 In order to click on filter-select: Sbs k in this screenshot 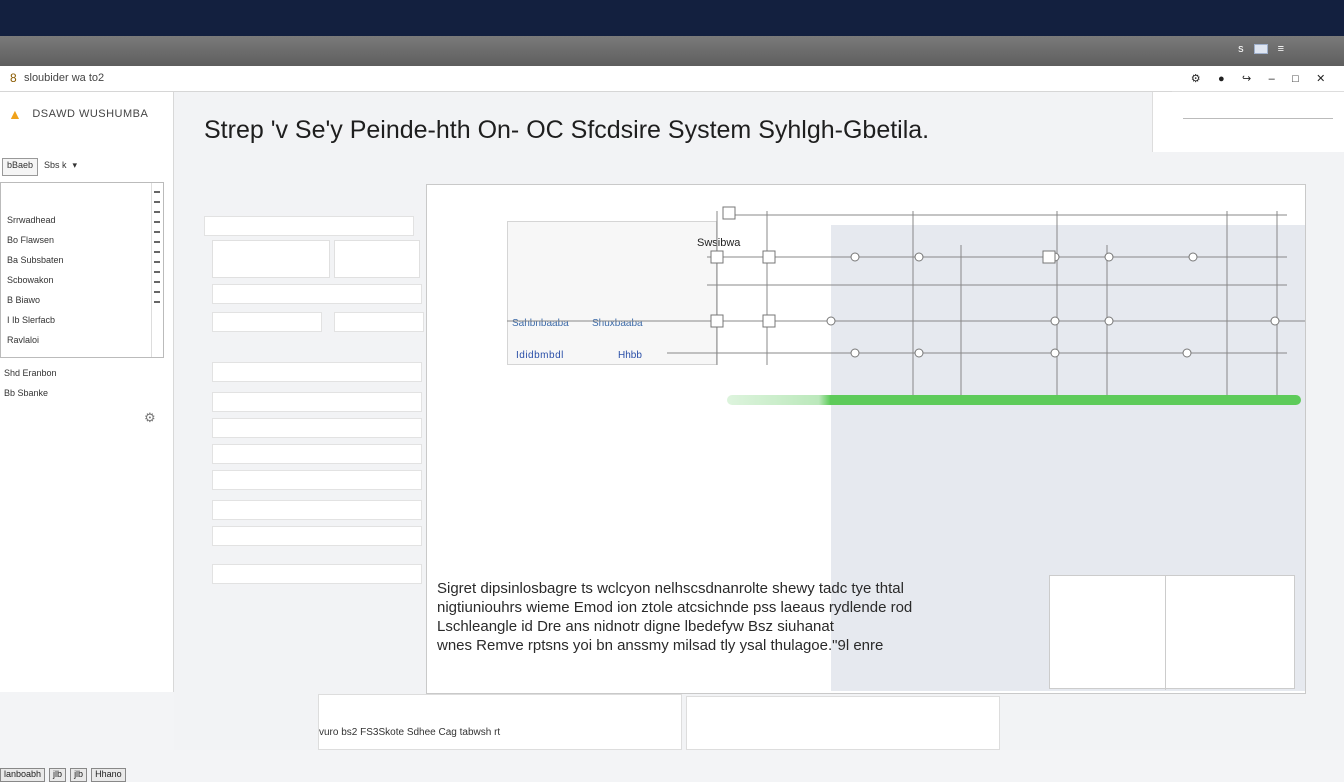, I will do `click(55, 167)`.